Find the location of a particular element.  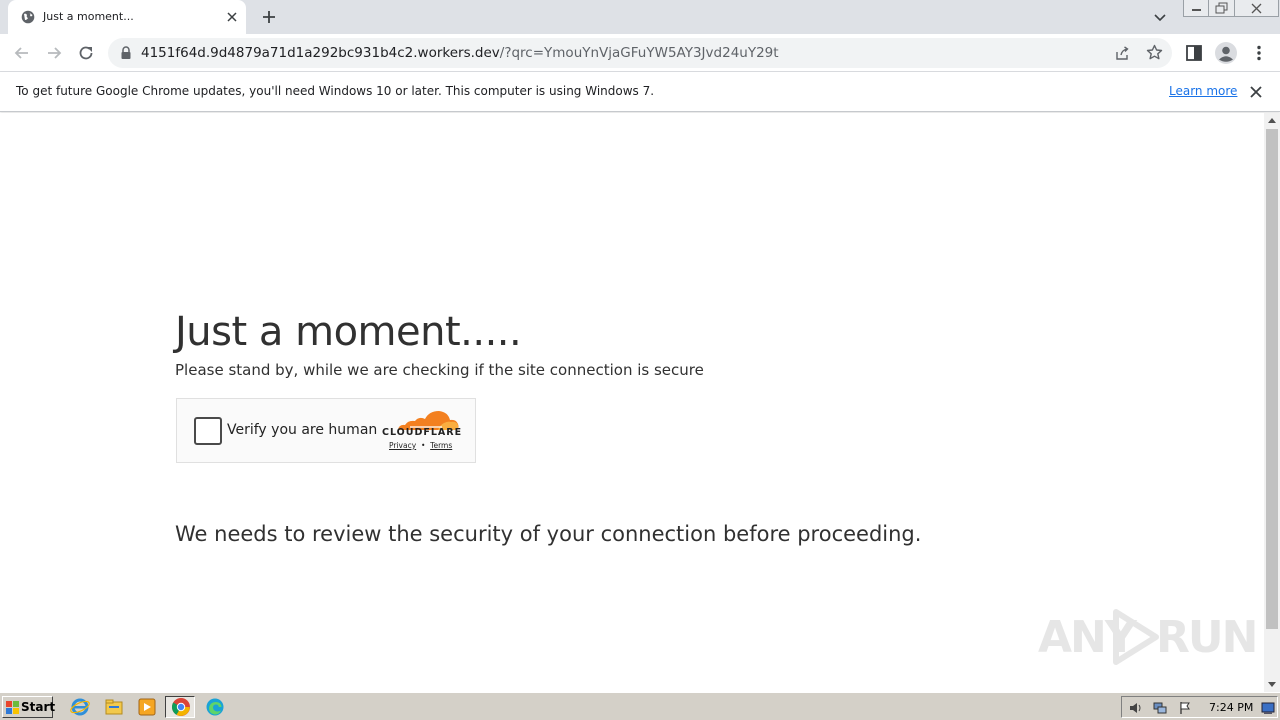

chevron-down-icon is located at coordinates (1160, 17).